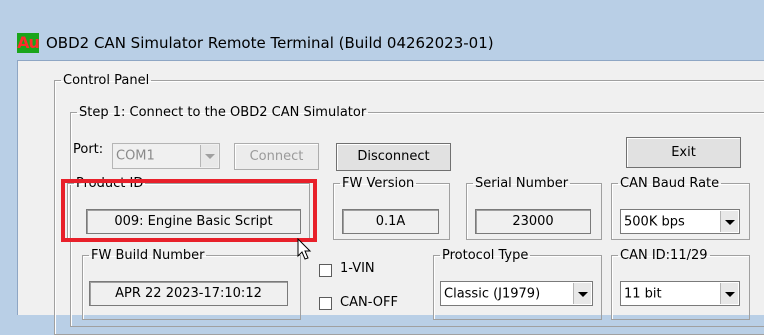 This screenshot has width=764, height=335. What do you see at coordinates (28, 43) in the screenshot?
I see `app-icon: Au` at bounding box center [28, 43].